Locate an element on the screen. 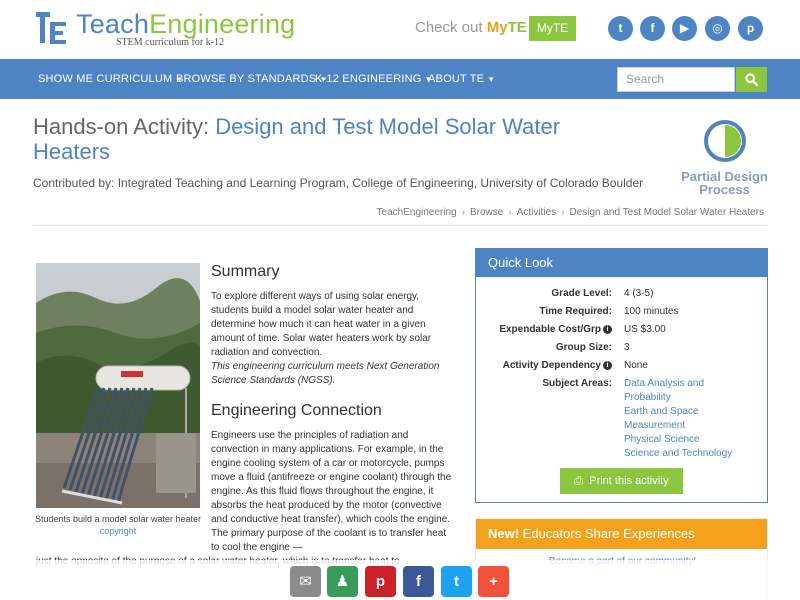 The image size is (800, 600). print-activity-button: ⎙ Print this activity is located at coordinates (621, 481).